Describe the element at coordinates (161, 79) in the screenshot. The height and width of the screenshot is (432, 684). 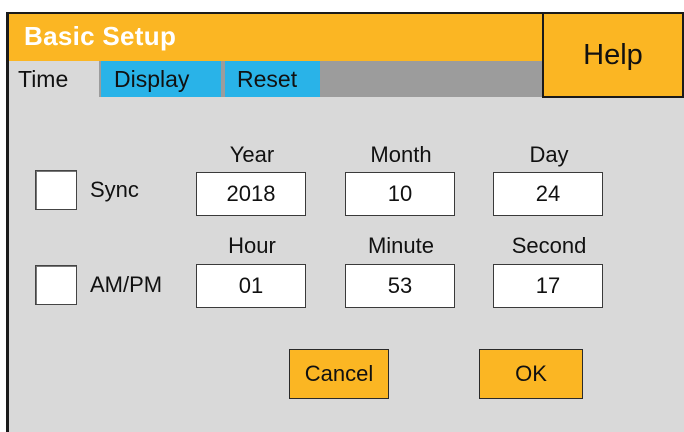
I see `tab-display: Display` at that location.